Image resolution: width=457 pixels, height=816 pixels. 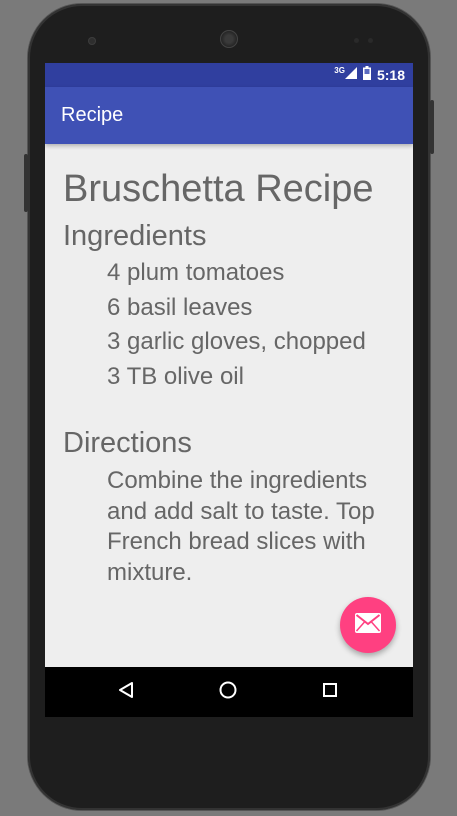 I want to click on navigation-bar, so click(x=229, y=692).